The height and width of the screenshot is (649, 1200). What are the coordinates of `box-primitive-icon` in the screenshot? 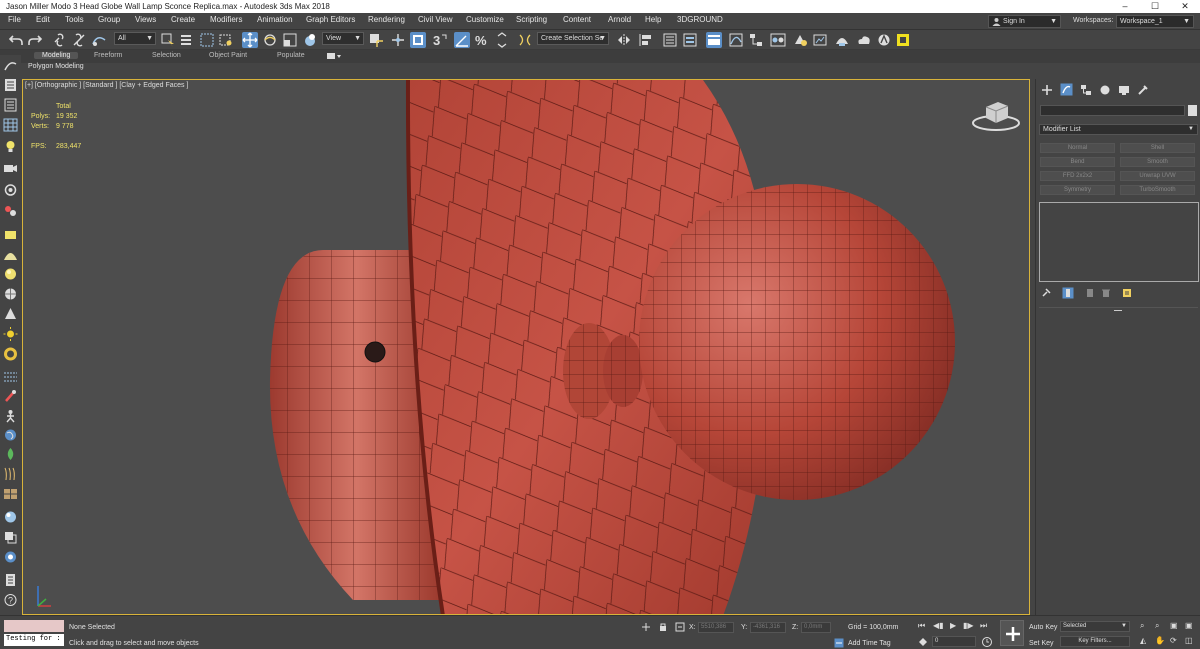 It's located at (10, 235).